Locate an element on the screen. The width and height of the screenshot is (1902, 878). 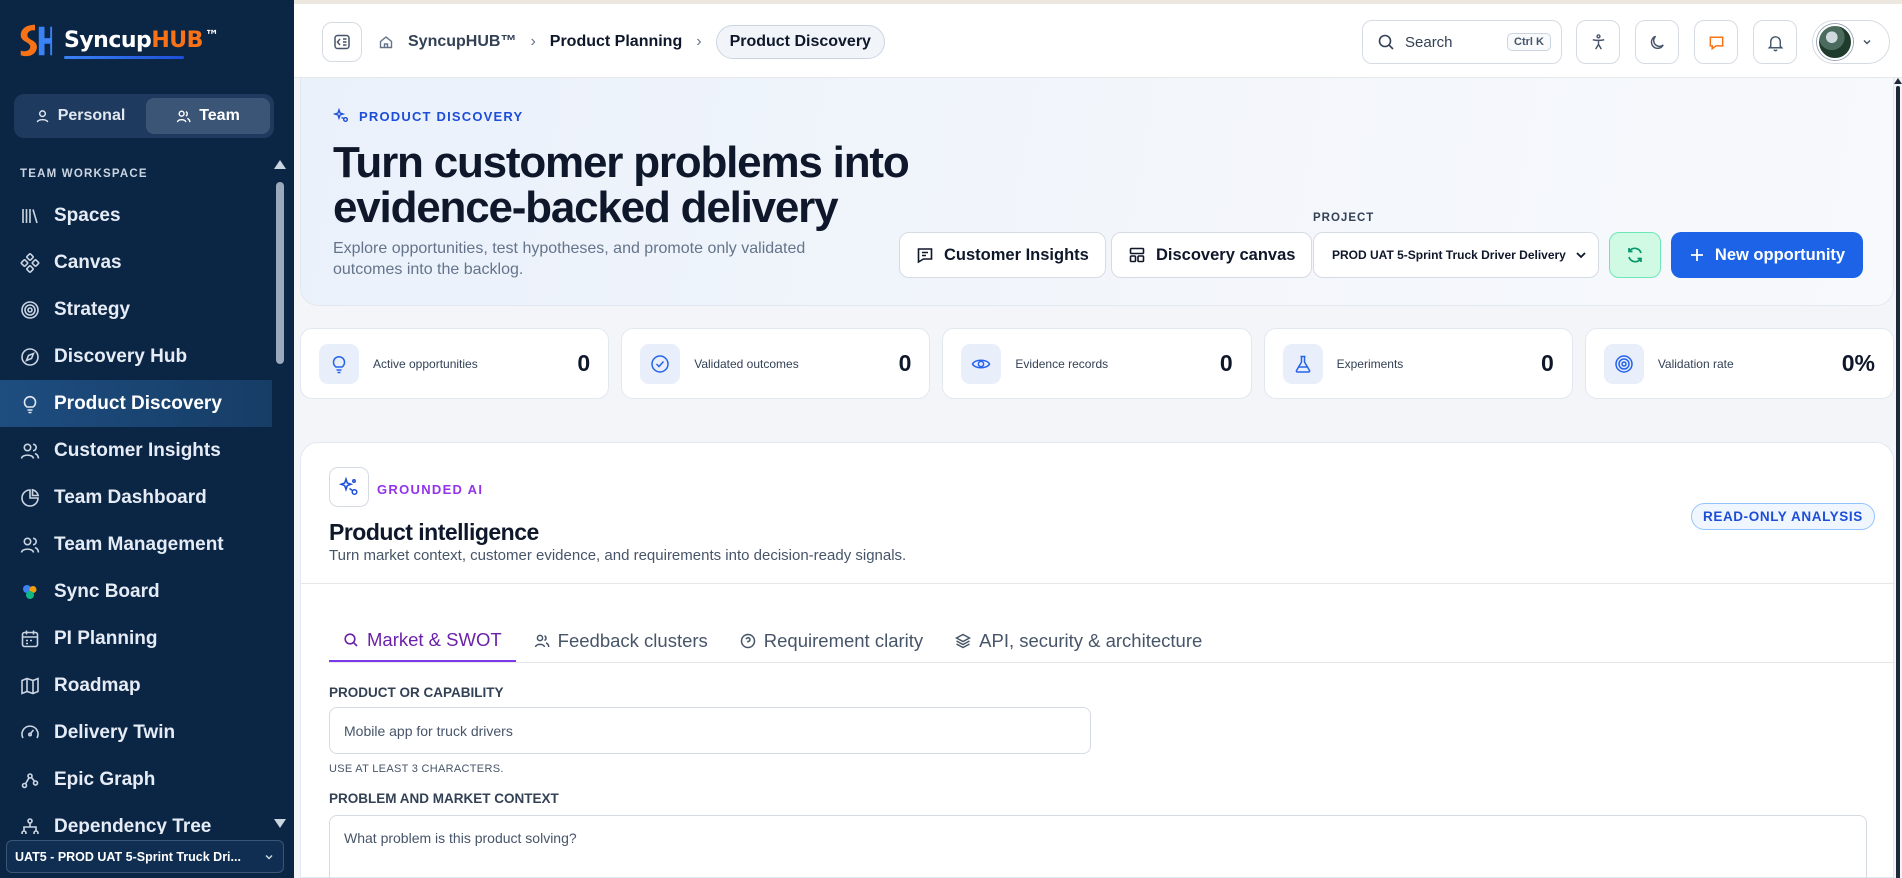
breadcrumb-item-current: Product Discovery is located at coordinates (800, 42).